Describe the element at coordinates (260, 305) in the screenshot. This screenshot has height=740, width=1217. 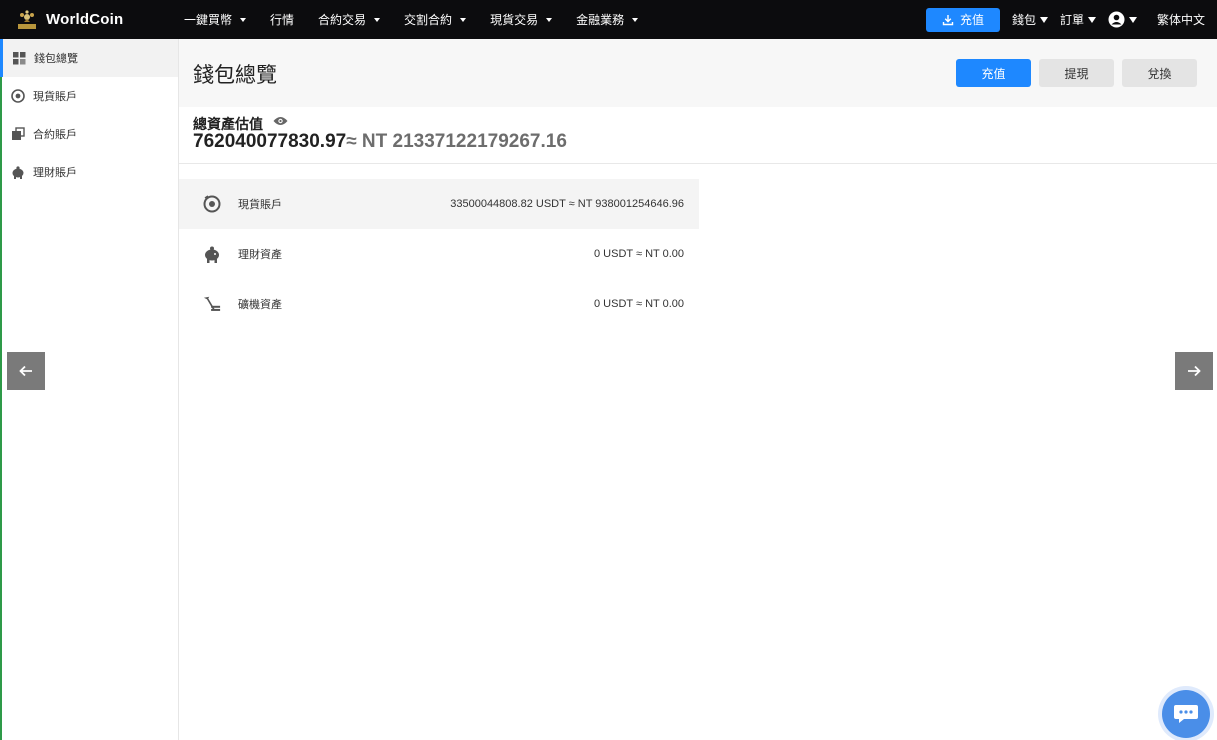
I see `account-name: 礦機資產` at that location.